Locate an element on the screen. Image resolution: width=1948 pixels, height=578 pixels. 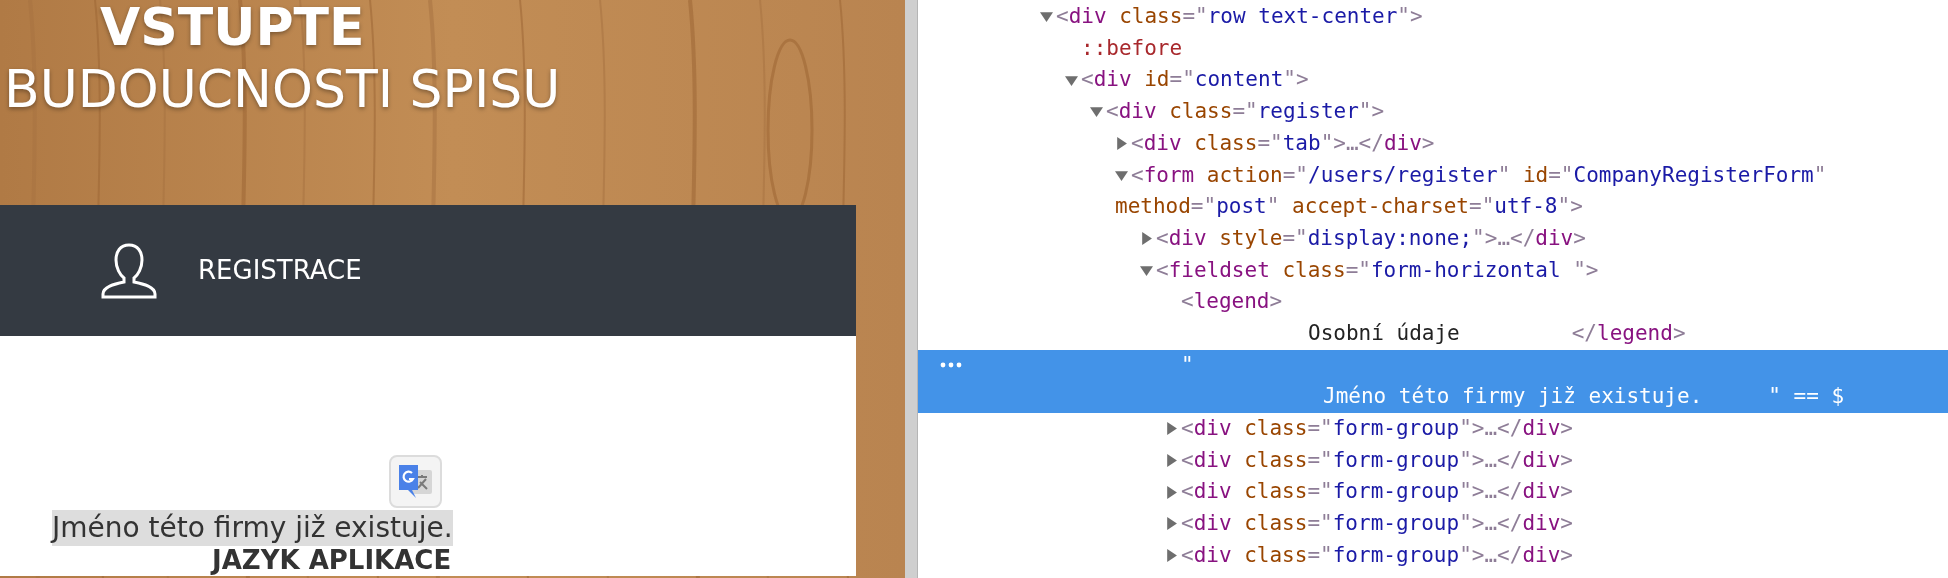
code-attr: style is located at coordinates (1251, 238).